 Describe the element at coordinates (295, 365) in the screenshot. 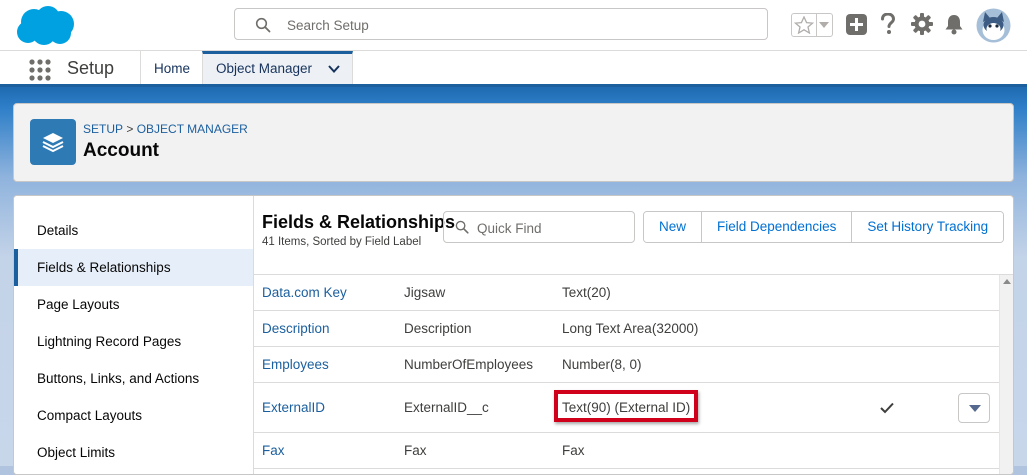

I see `field-label-link: Employees` at that location.